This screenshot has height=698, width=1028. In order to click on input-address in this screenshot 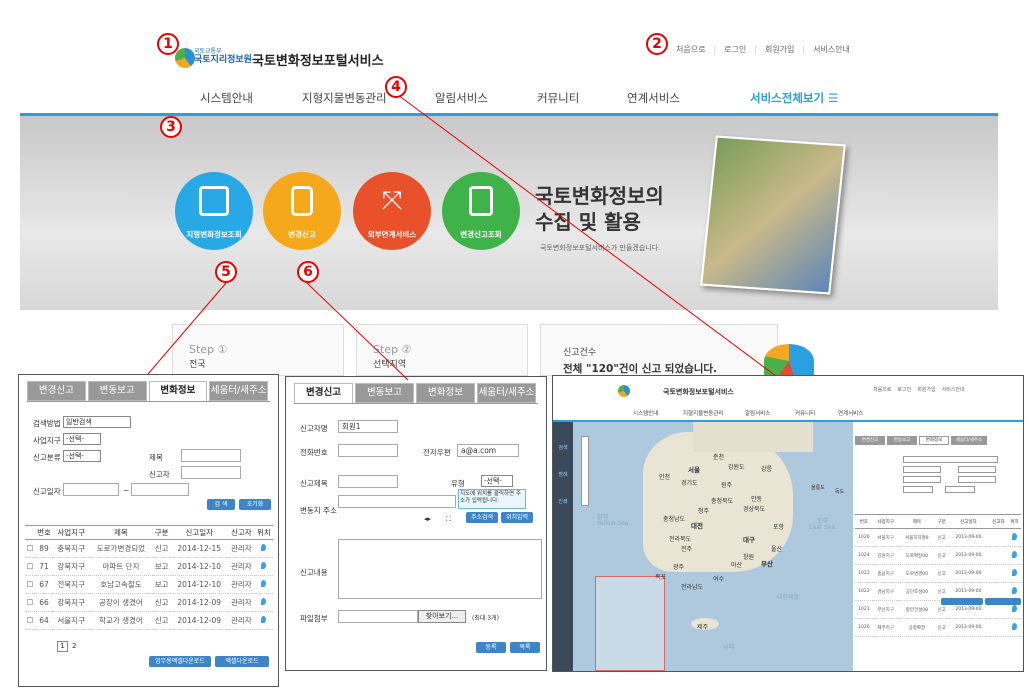, I will do `click(397, 501)`.